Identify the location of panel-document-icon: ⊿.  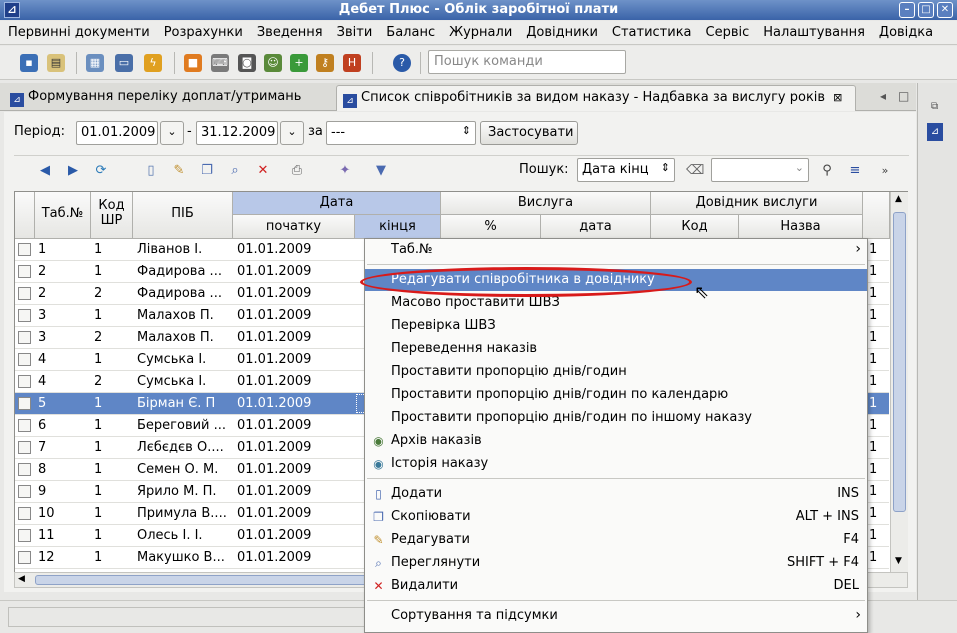
(935, 132).